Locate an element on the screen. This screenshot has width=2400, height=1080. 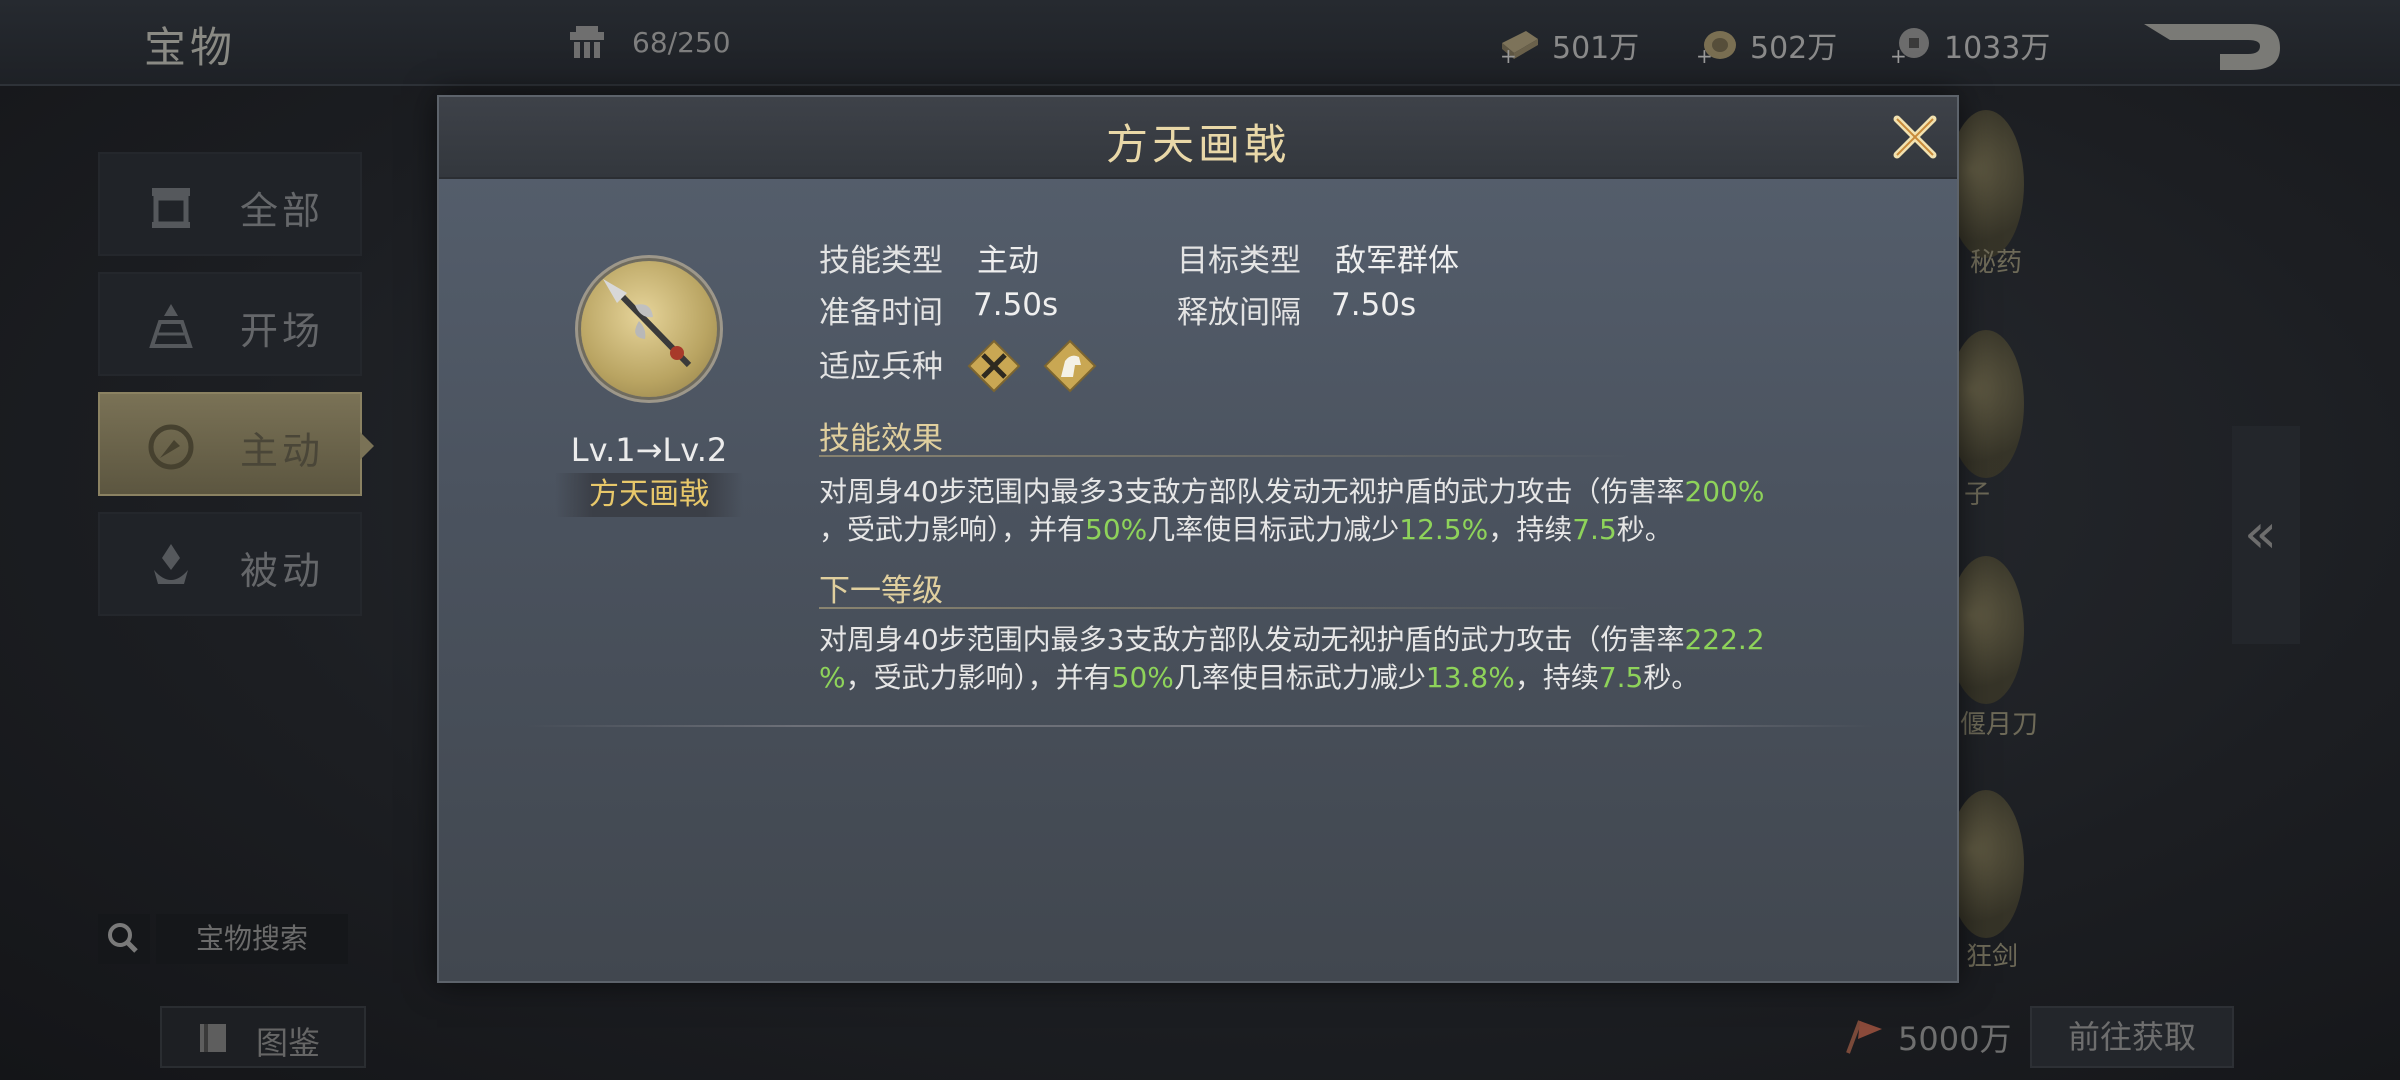
copper-coin-plus-icon: + is located at coordinates (1909, 46).